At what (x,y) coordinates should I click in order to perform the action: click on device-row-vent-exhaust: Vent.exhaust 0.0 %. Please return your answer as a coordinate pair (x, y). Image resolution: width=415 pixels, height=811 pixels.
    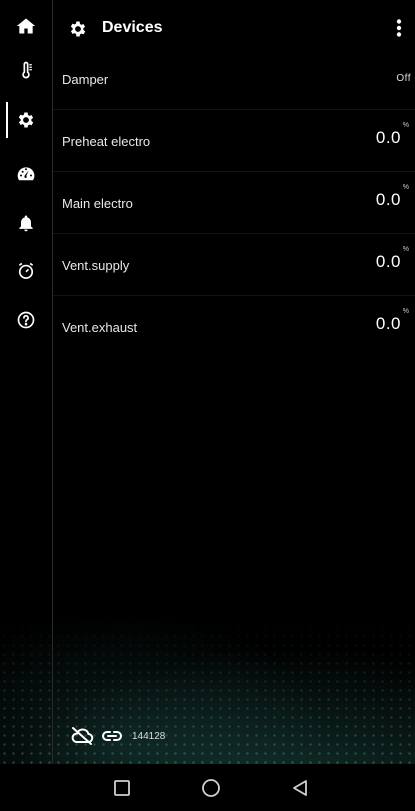
    Looking at the image, I should click on (234, 327).